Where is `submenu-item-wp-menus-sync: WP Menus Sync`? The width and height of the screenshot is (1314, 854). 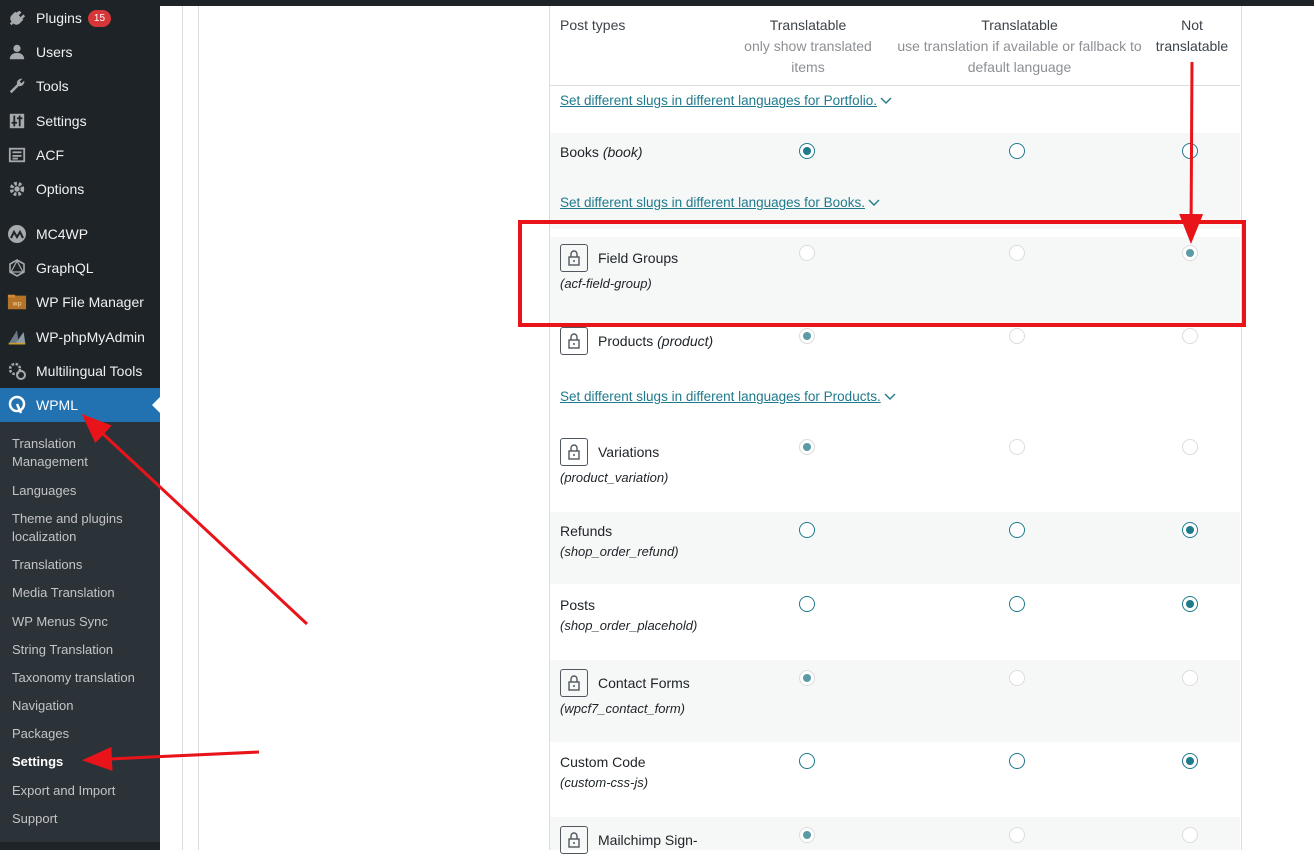
submenu-item-wp-menus-sync: WP Menus Sync is located at coordinates (82, 622).